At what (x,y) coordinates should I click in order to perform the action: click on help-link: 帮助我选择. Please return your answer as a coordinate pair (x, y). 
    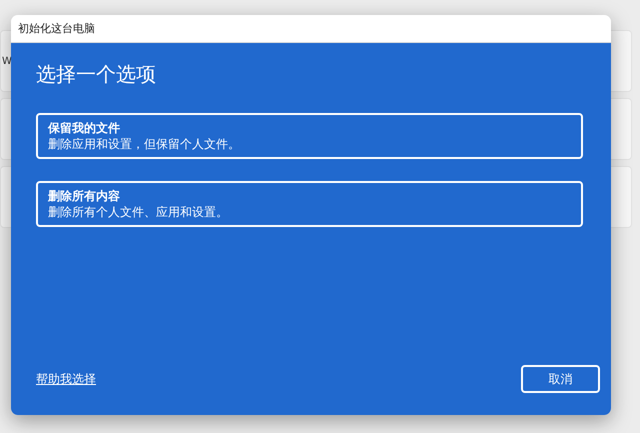
    Looking at the image, I should click on (66, 379).